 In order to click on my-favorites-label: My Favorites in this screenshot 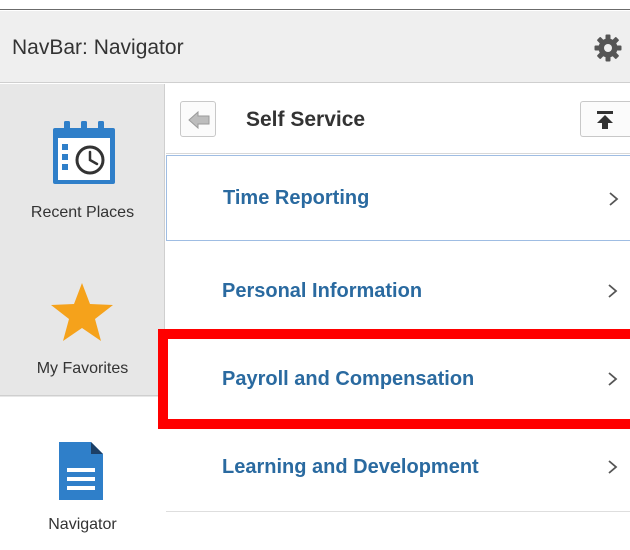, I will do `click(82, 368)`.